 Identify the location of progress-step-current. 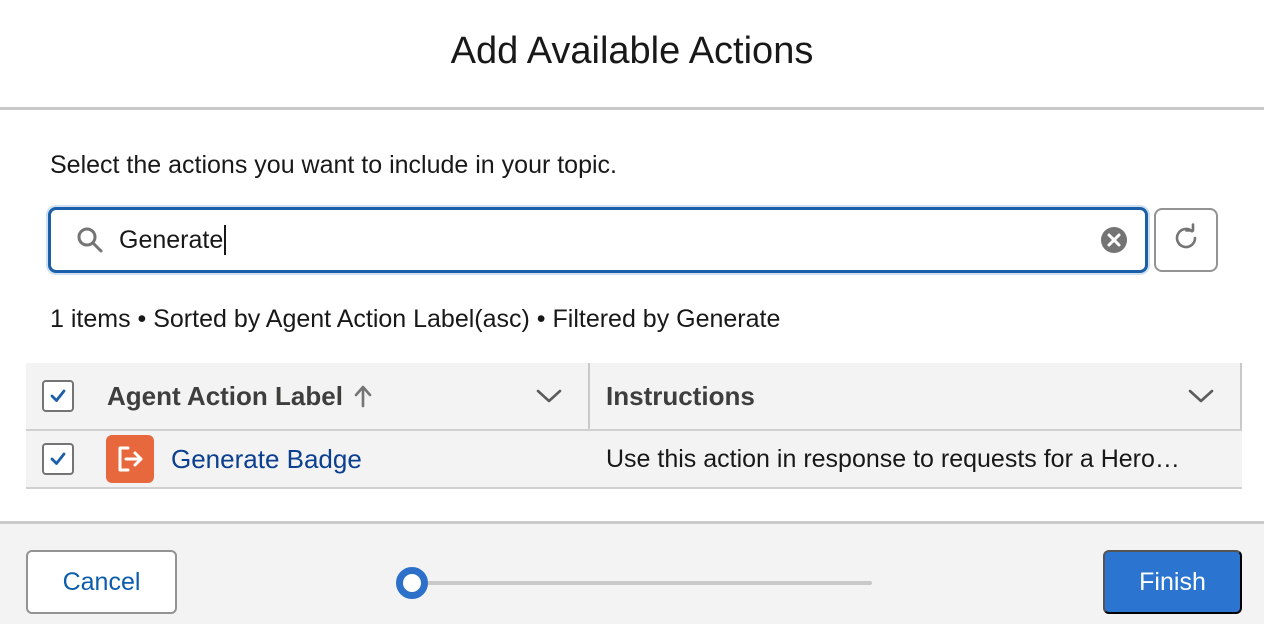
(412, 583).